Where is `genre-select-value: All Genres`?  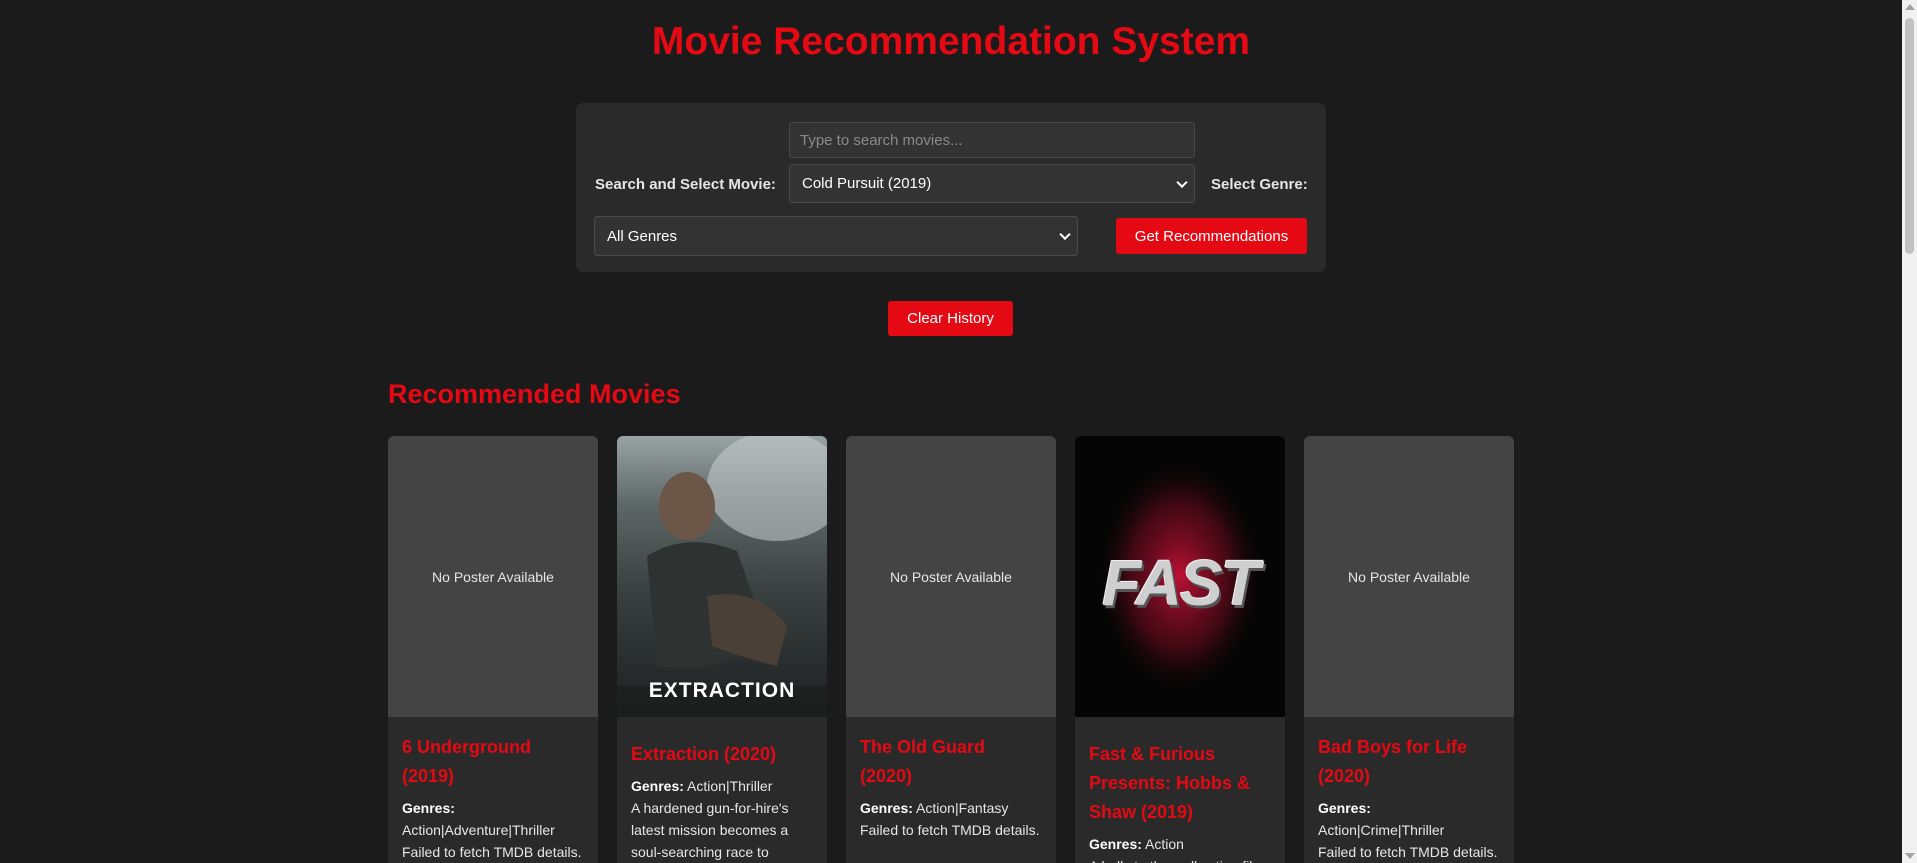 genre-select-value: All Genres is located at coordinates (642, 236).